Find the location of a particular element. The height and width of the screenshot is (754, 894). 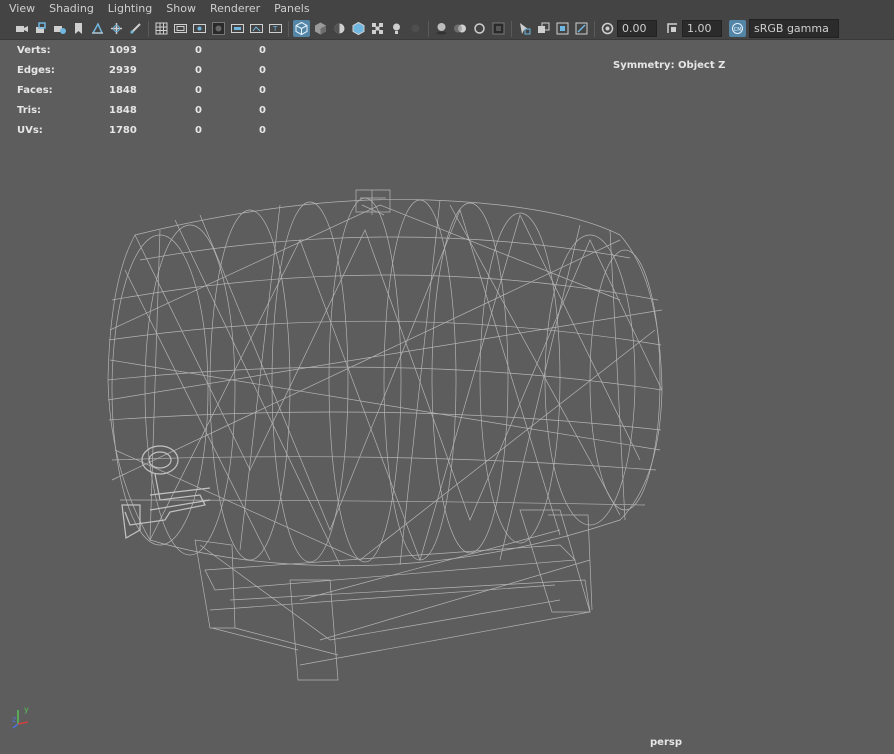

camera-name-label: persp is located at coordinates (666, 742).